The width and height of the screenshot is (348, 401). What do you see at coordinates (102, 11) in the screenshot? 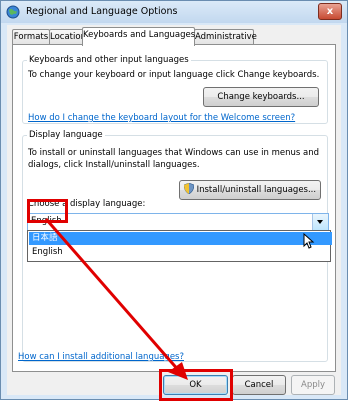
I see `window-title: Regional and Language Options` at bounding box center [102, 11].